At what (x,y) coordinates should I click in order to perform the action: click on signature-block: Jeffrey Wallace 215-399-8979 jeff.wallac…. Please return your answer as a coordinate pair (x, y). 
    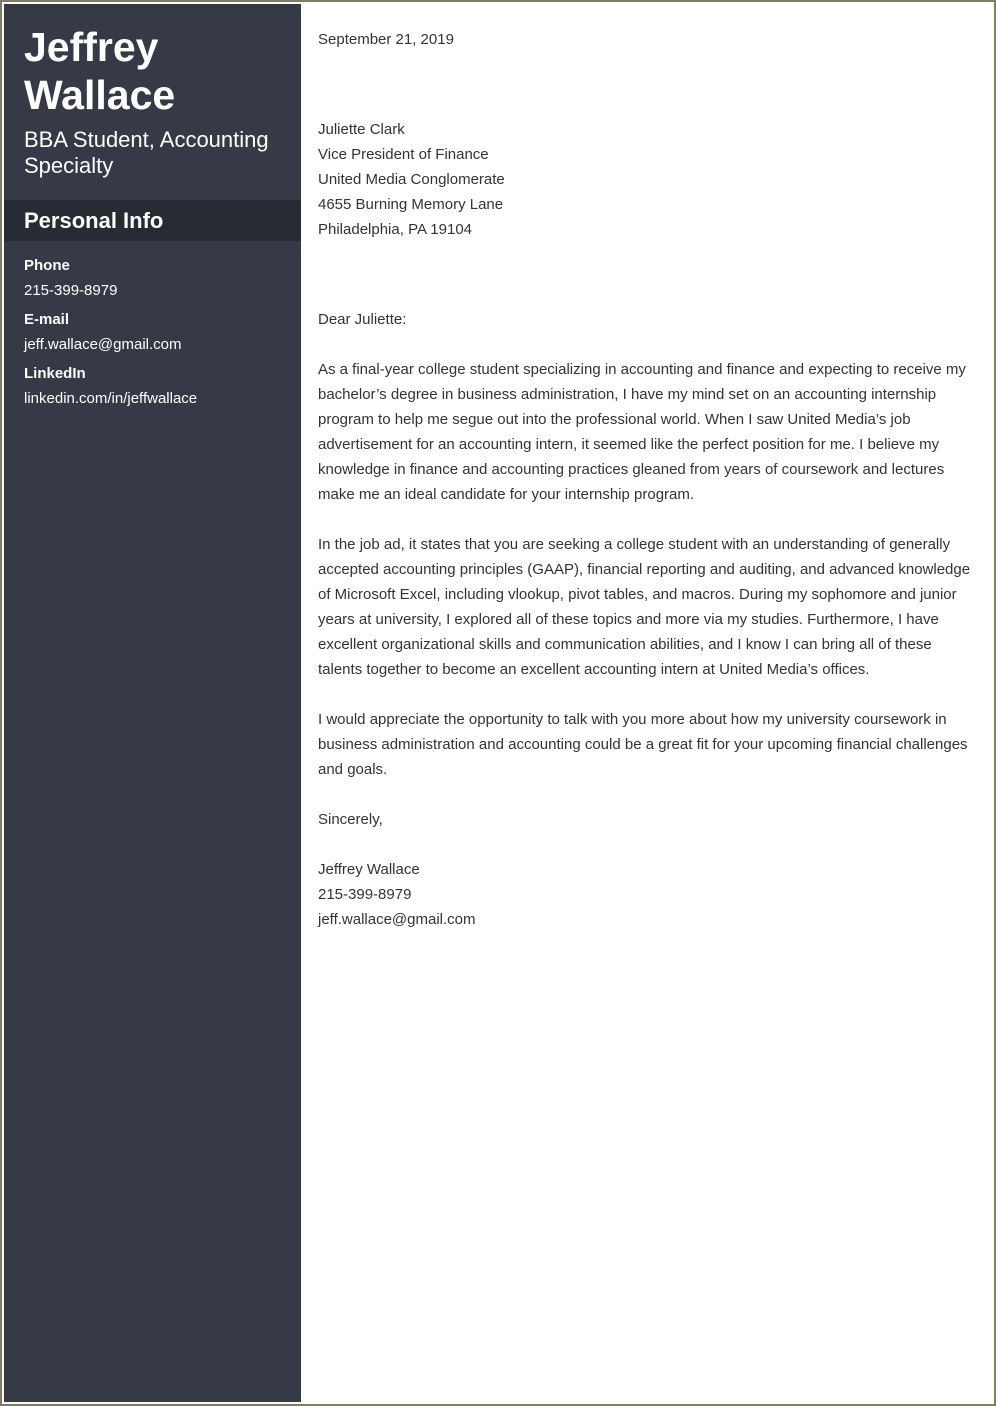
    Looking at the image, I should click on (645, 894).